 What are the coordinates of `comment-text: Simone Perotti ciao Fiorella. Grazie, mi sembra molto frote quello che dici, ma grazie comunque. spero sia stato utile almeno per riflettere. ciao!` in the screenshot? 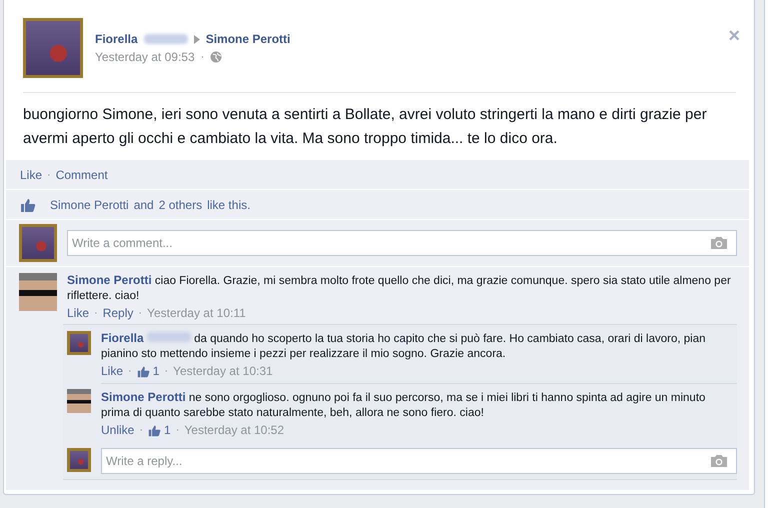 It's located at (399, 288).